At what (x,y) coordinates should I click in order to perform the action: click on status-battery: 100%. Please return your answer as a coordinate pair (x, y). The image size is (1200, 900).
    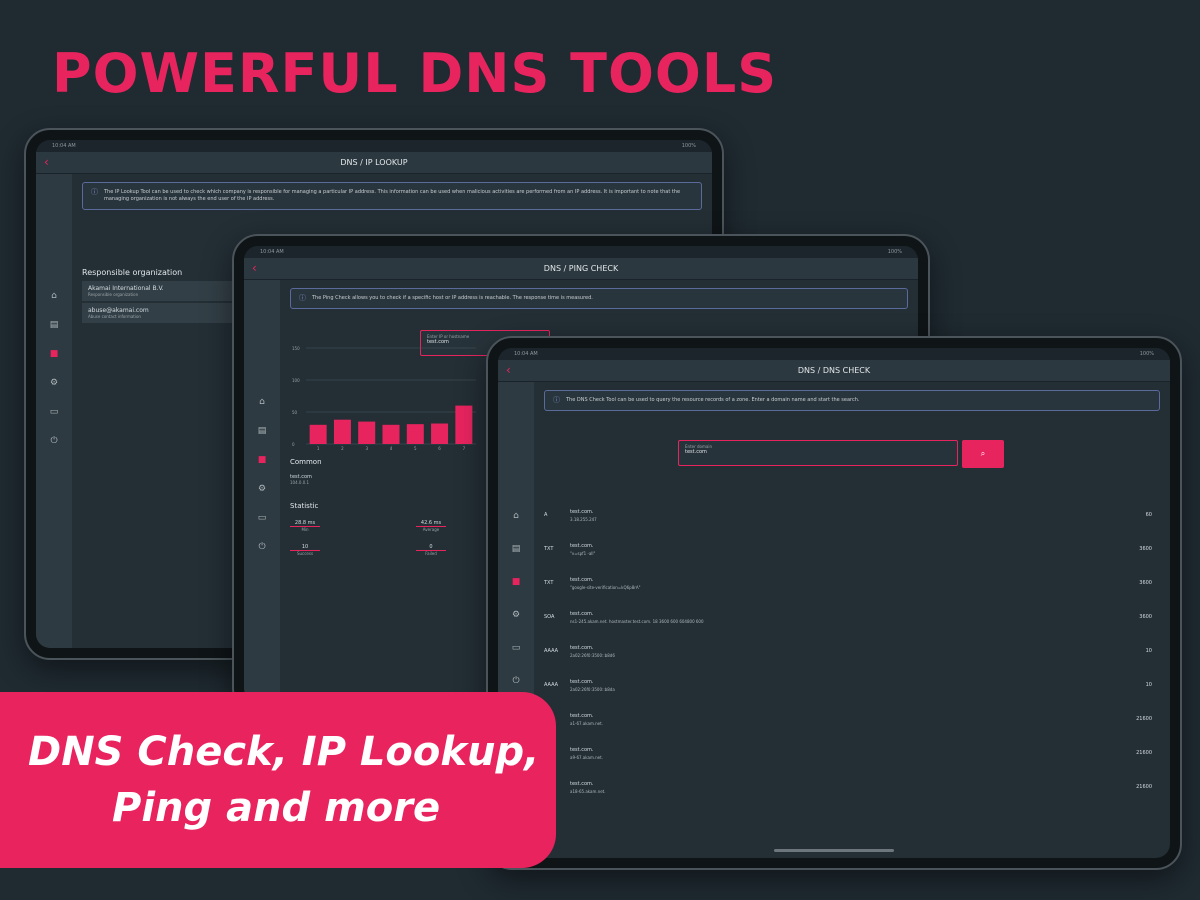
    Looking at the image, I should click on (1146, 354).